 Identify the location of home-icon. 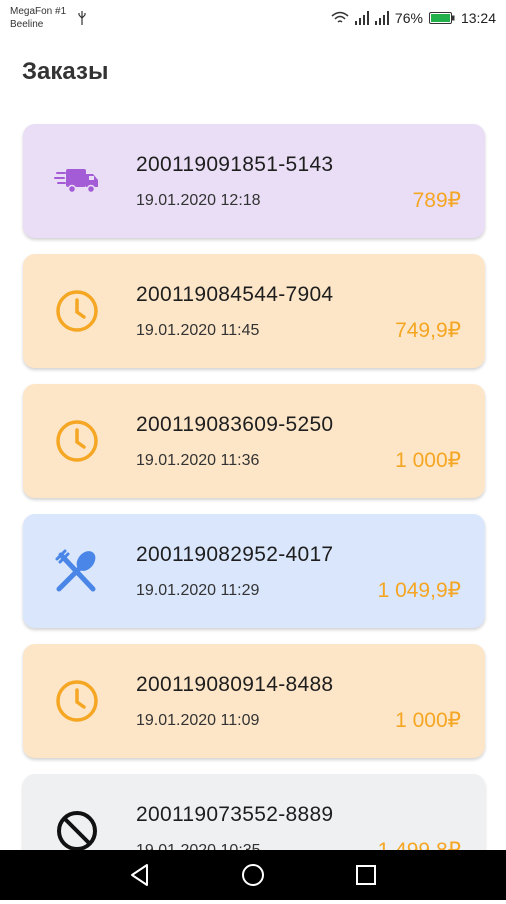
(253, 875).